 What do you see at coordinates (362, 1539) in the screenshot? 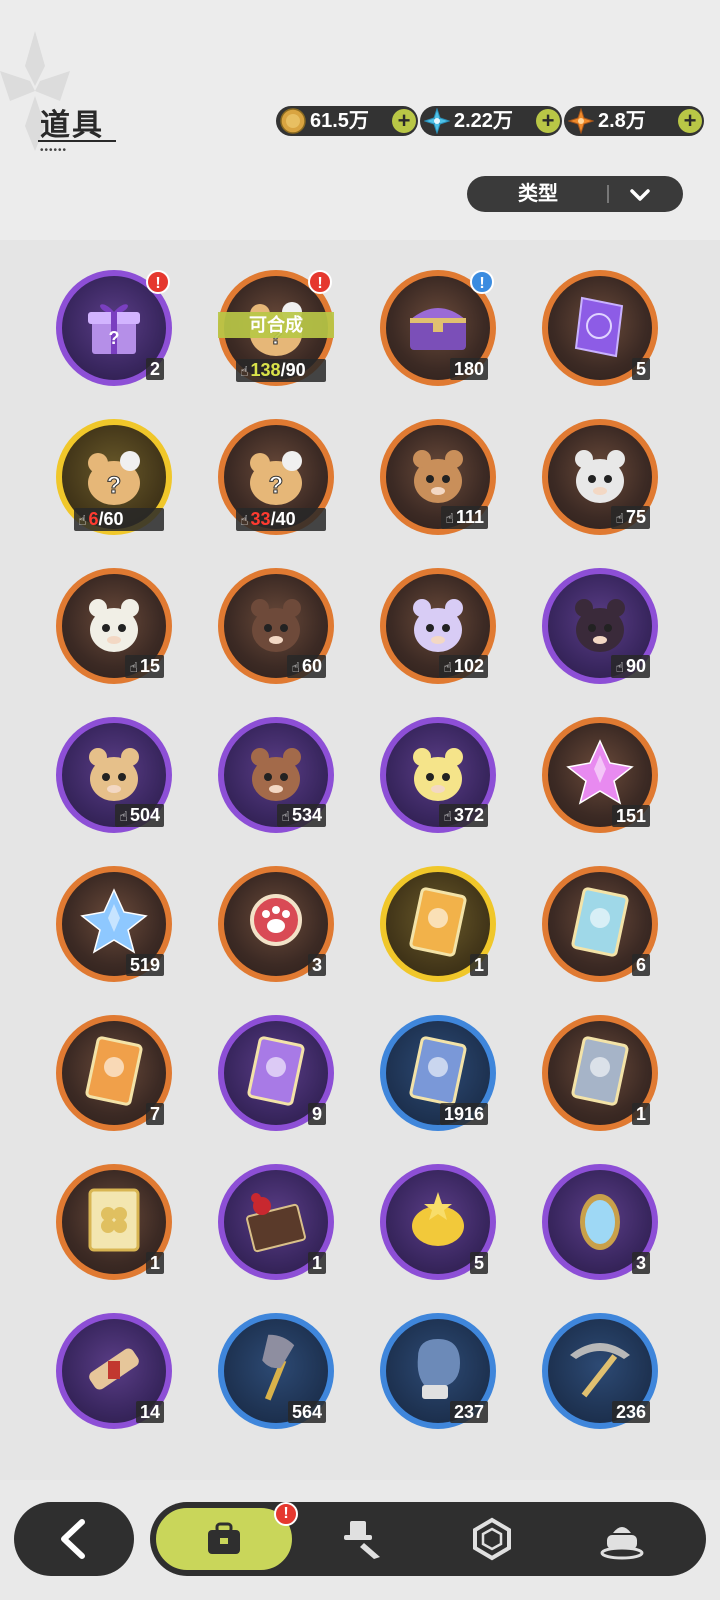
I see `tab-costume` at bounding box center [362, 1539].